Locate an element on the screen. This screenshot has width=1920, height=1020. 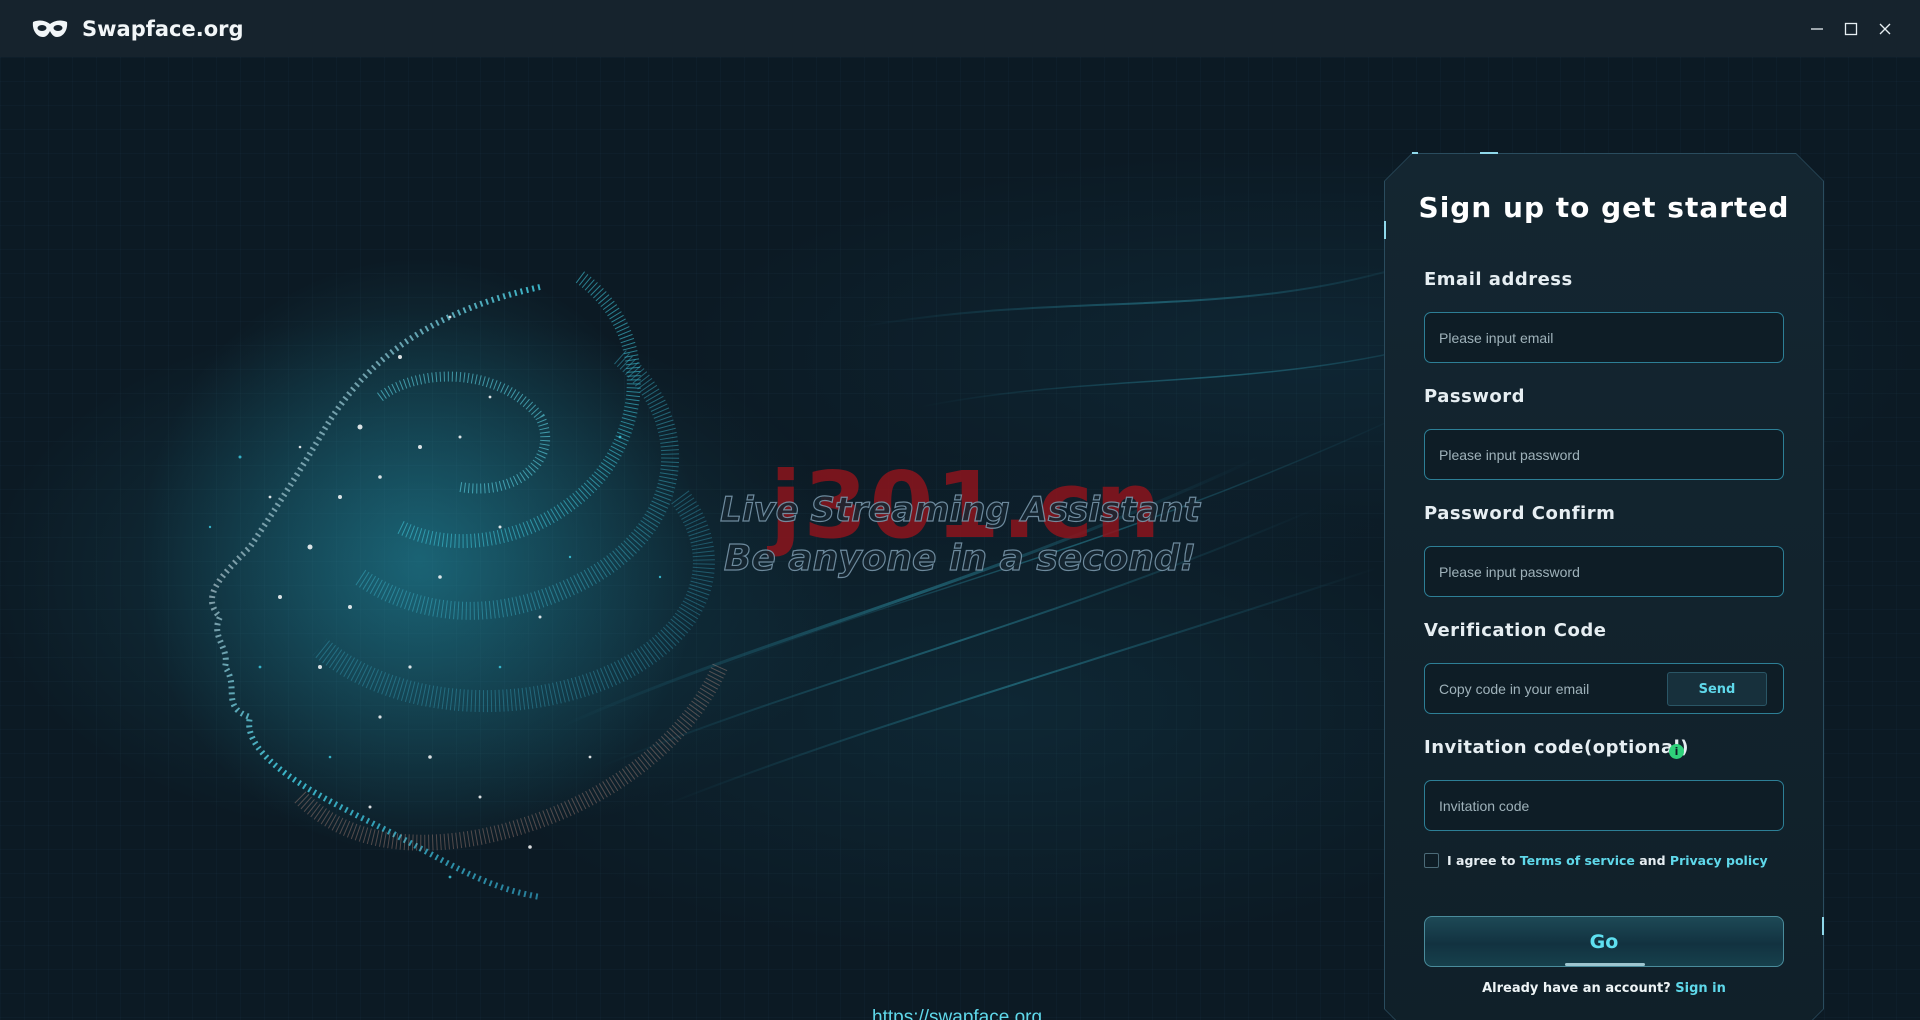
agree-prefix-text: I agree to is located at coordinates (1481, 860).